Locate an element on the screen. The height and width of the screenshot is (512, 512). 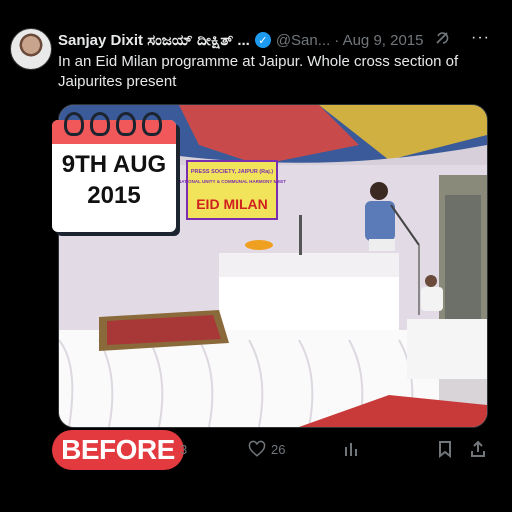
bookmark-icon is located at coordinates (445, 449).